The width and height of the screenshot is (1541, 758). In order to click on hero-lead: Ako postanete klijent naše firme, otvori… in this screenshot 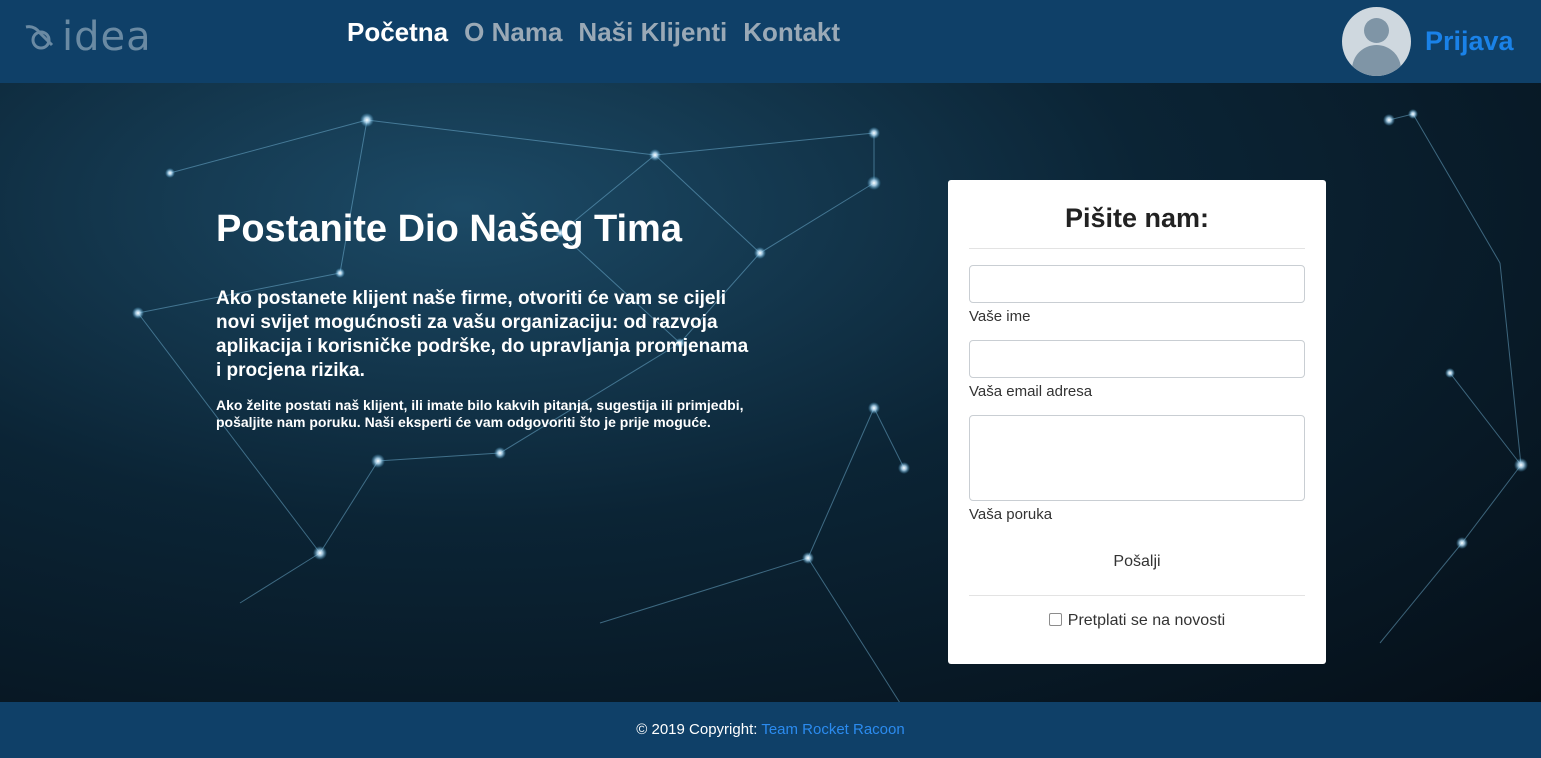, I will do `click(482, 334)`.